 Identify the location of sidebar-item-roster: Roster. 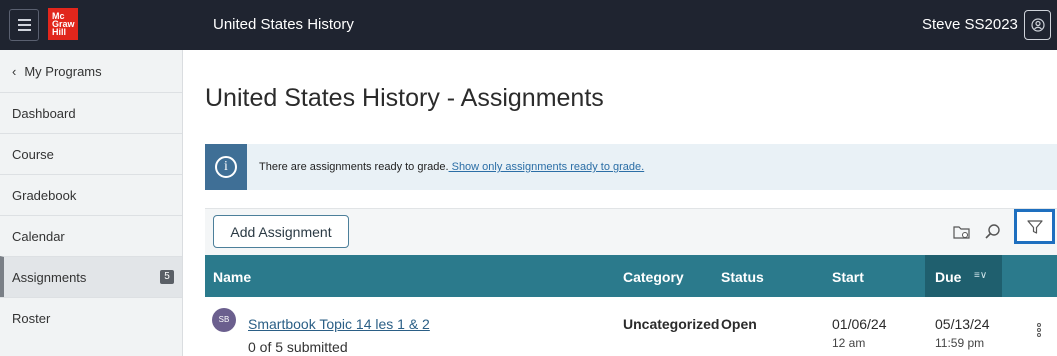
(91, 317).